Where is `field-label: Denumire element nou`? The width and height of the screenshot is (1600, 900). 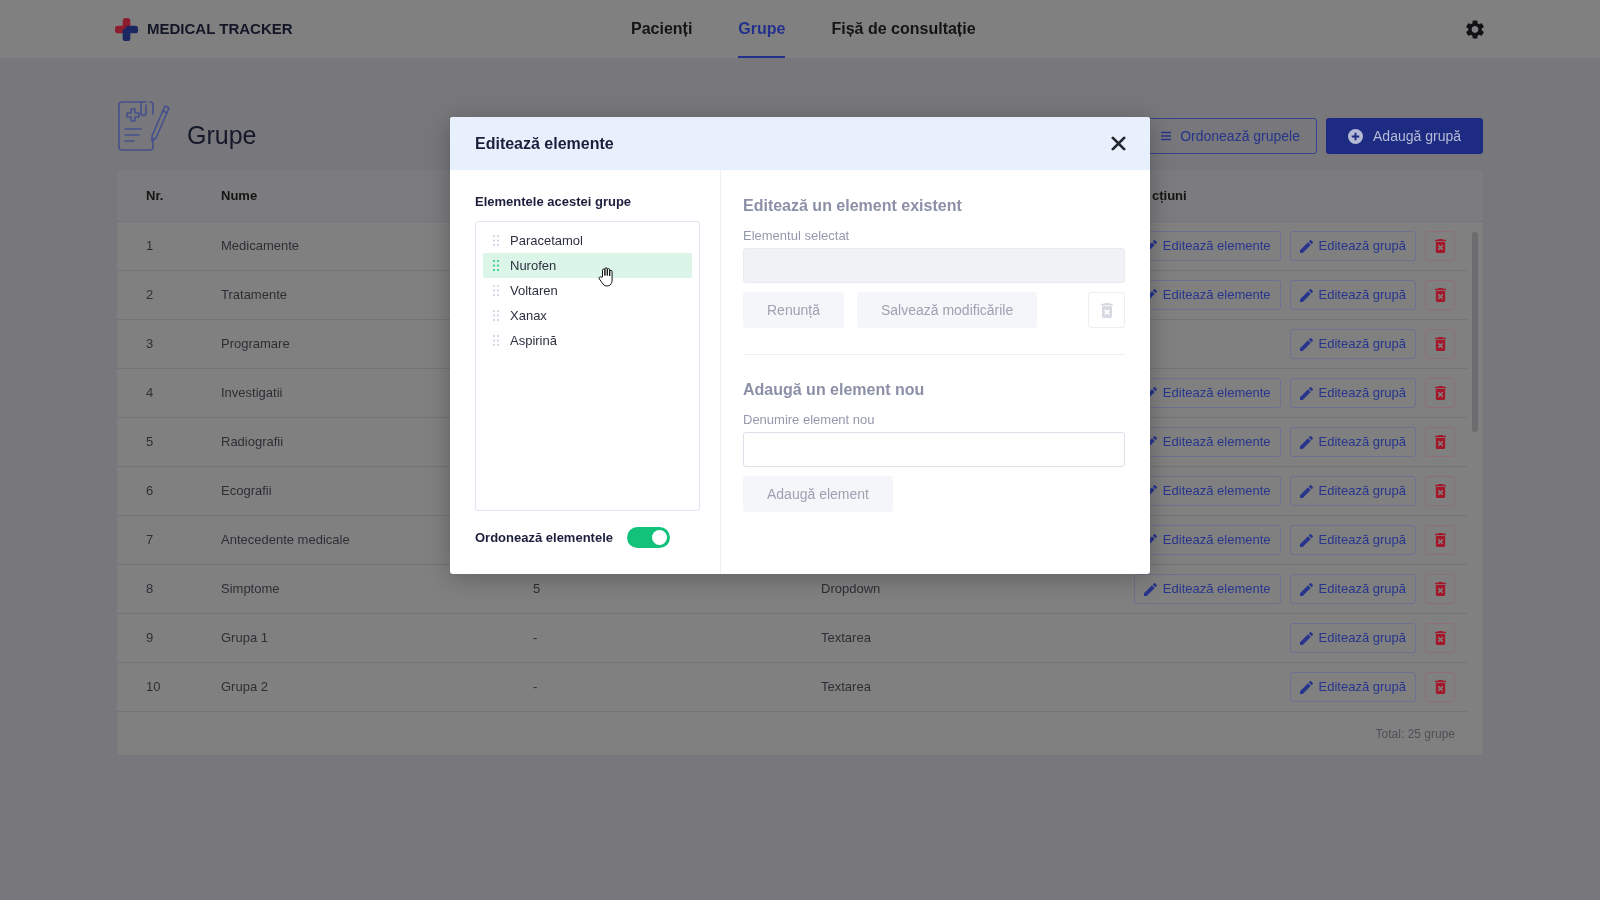 field-label: Denumire element nou is located at coordinates (809, 420).